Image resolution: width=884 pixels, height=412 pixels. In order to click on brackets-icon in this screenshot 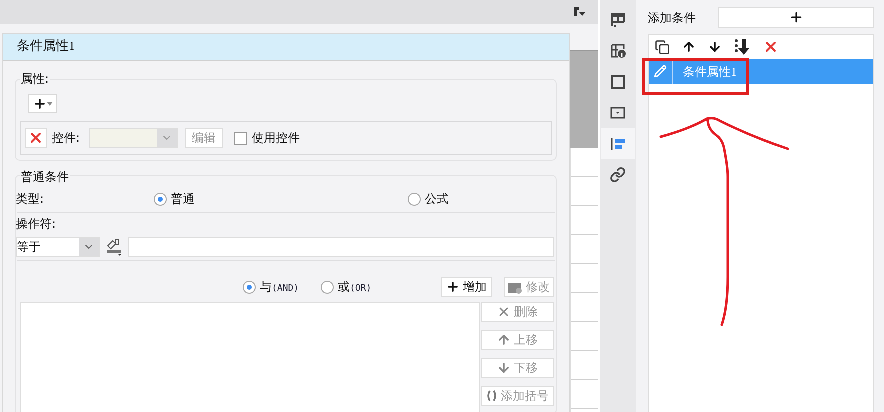, I will do `click(492, 396)`.